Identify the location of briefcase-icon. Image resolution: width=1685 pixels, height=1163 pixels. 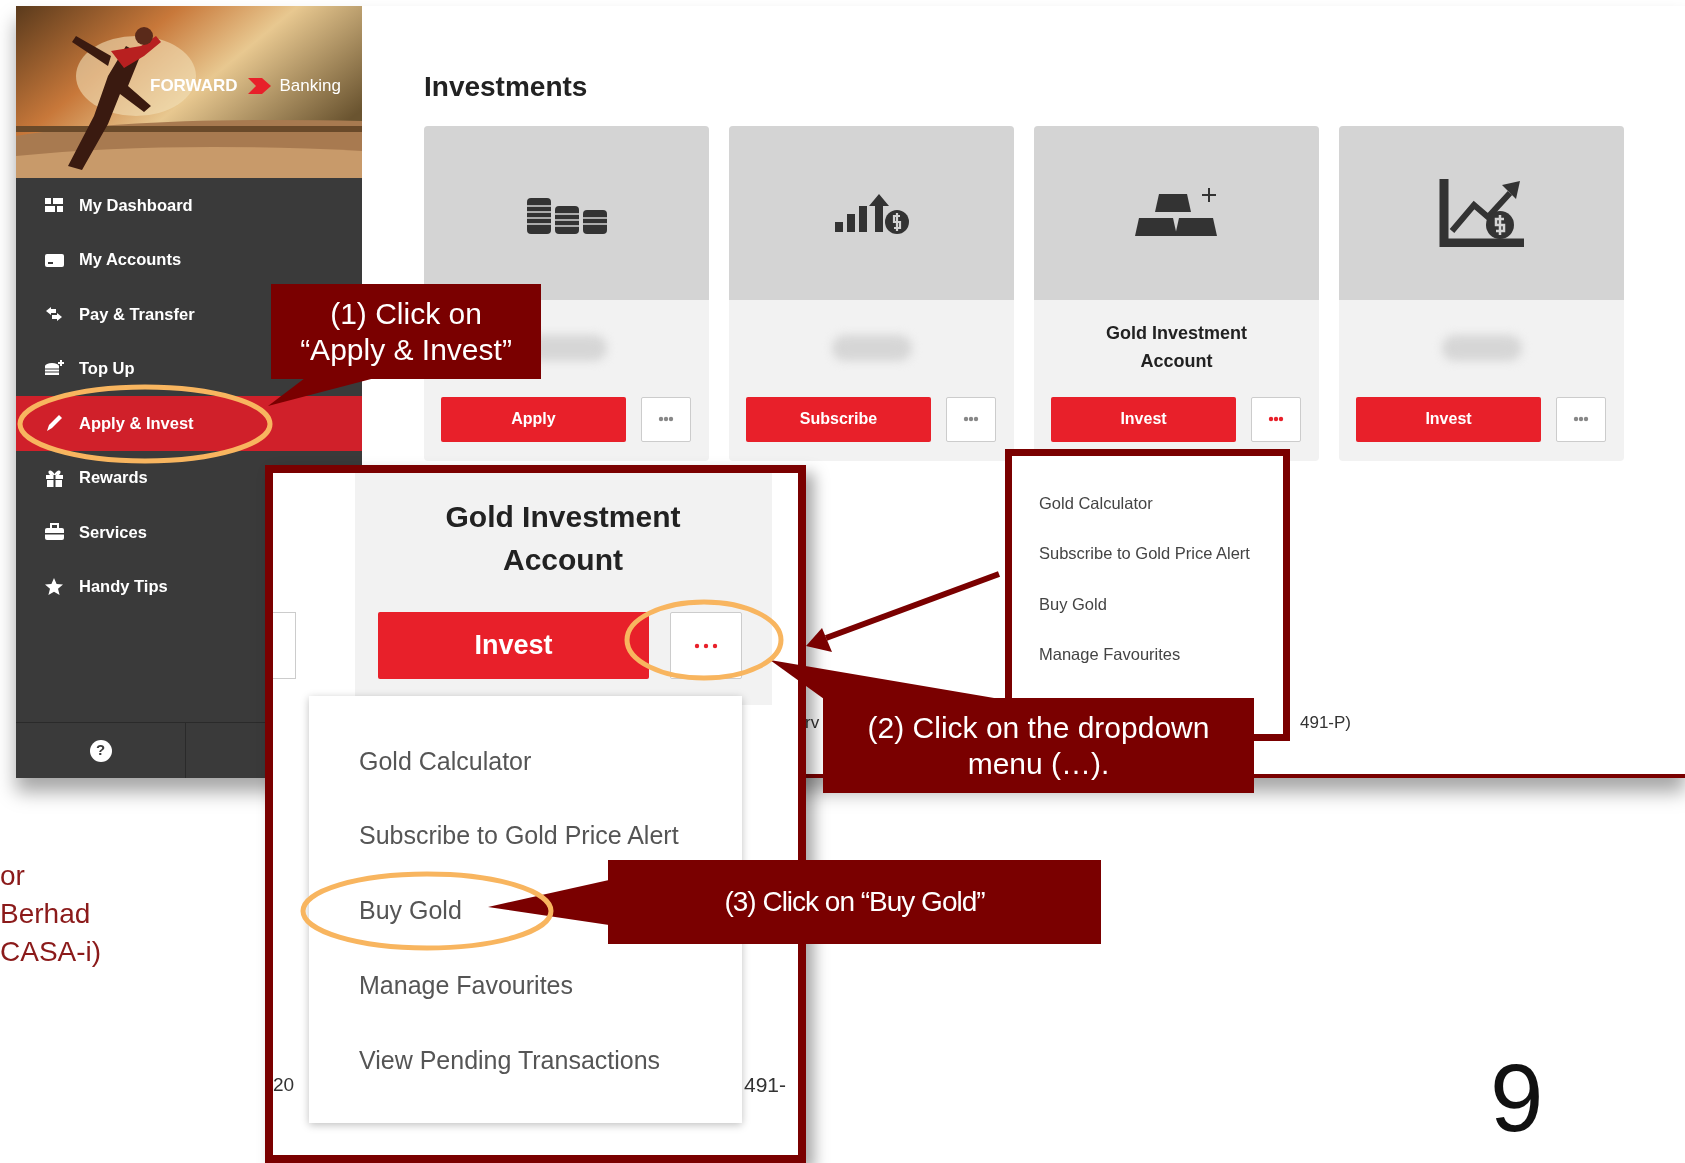
(54, 532).